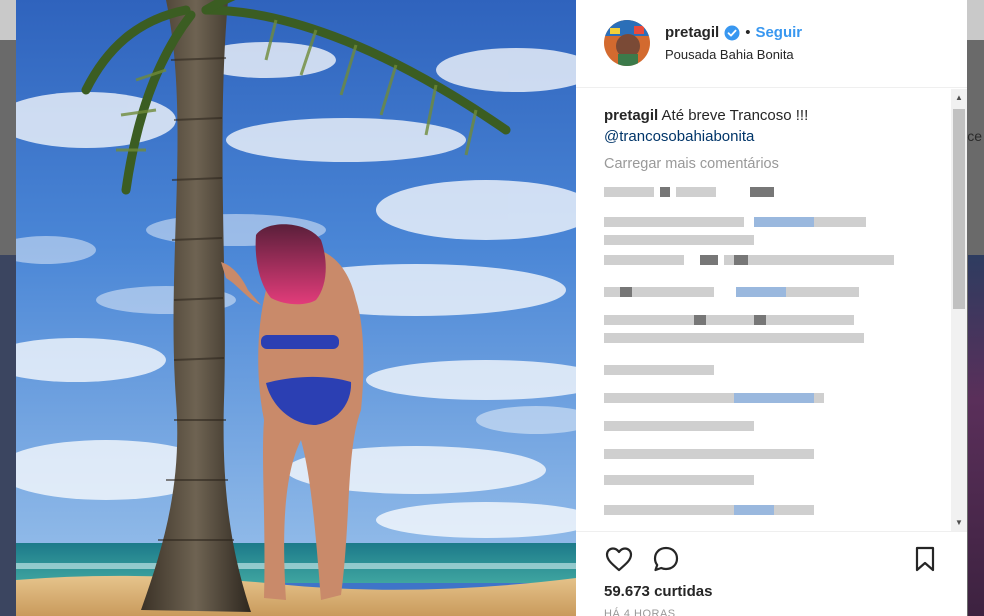 Image resolution: width=984 pixels, height=616 pixels. What do you see at coordinates (8, 435) in the screenshot?
I see `backdrop-left-image` at bounding box center [8, 435].